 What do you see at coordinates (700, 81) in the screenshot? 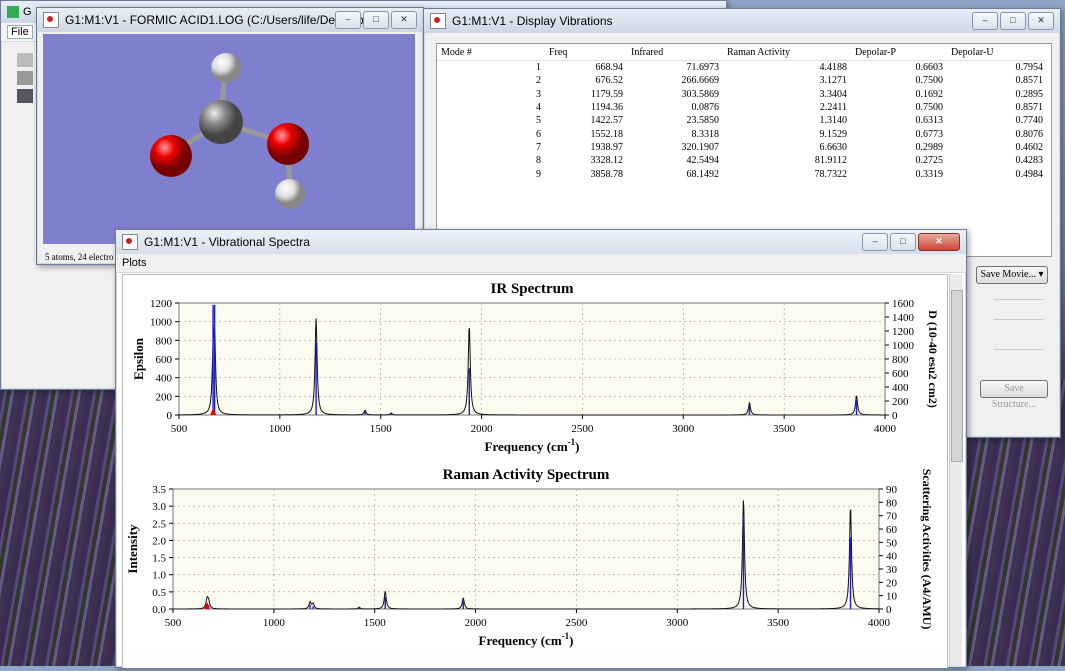
I see `table-cell: 266.6669` at bounding box center [700, 81].